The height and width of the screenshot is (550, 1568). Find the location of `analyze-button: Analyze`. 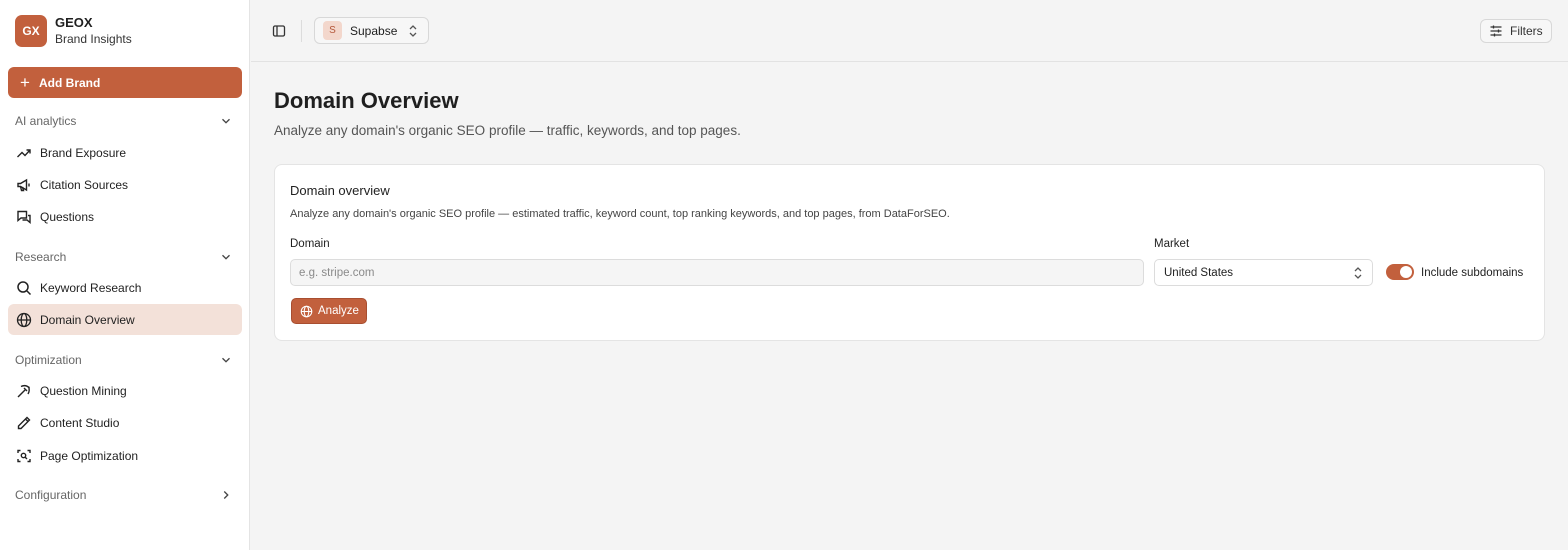

analyze-button: Analyze is located at coordinates (329, 311).